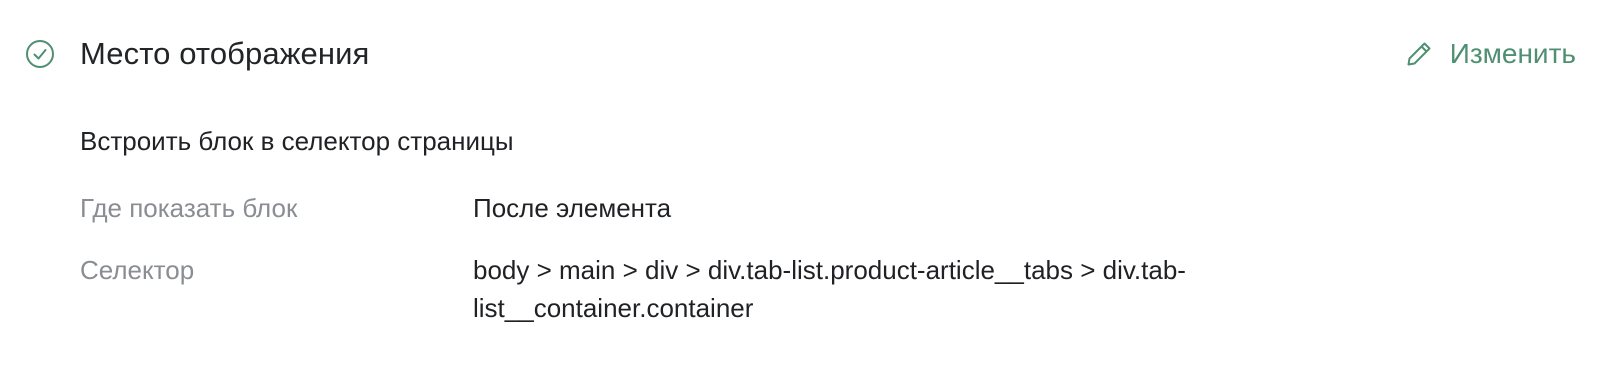 The width and height of the screenshot is (1600, 375). I want to click on section-subtitle: Встроить блок в селектор страницы, so click(297, 141).